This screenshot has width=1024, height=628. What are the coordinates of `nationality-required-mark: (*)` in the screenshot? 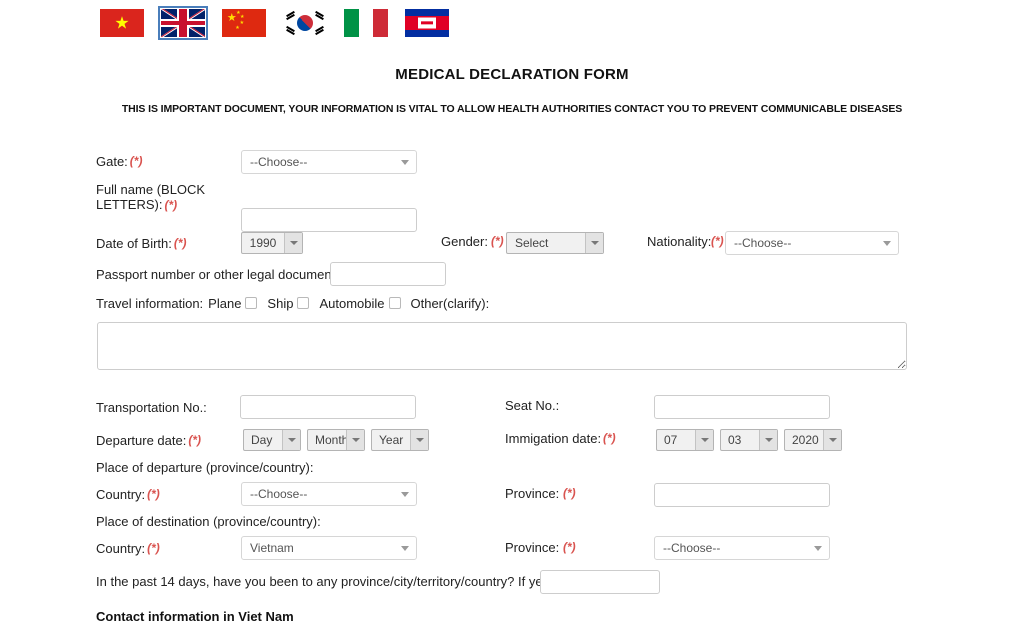 It's located at (717, 241).